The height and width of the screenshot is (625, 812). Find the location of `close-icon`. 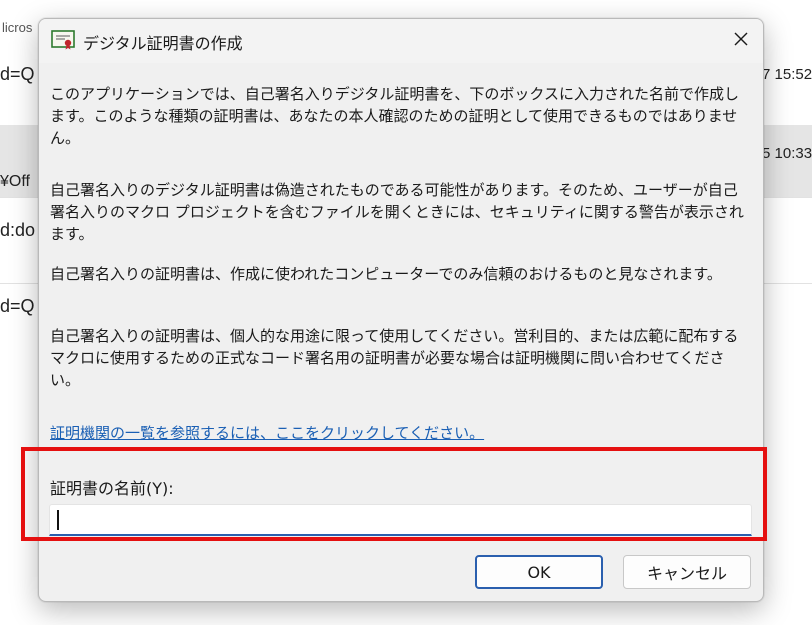

close-icon is located at coordinates (741, 39).